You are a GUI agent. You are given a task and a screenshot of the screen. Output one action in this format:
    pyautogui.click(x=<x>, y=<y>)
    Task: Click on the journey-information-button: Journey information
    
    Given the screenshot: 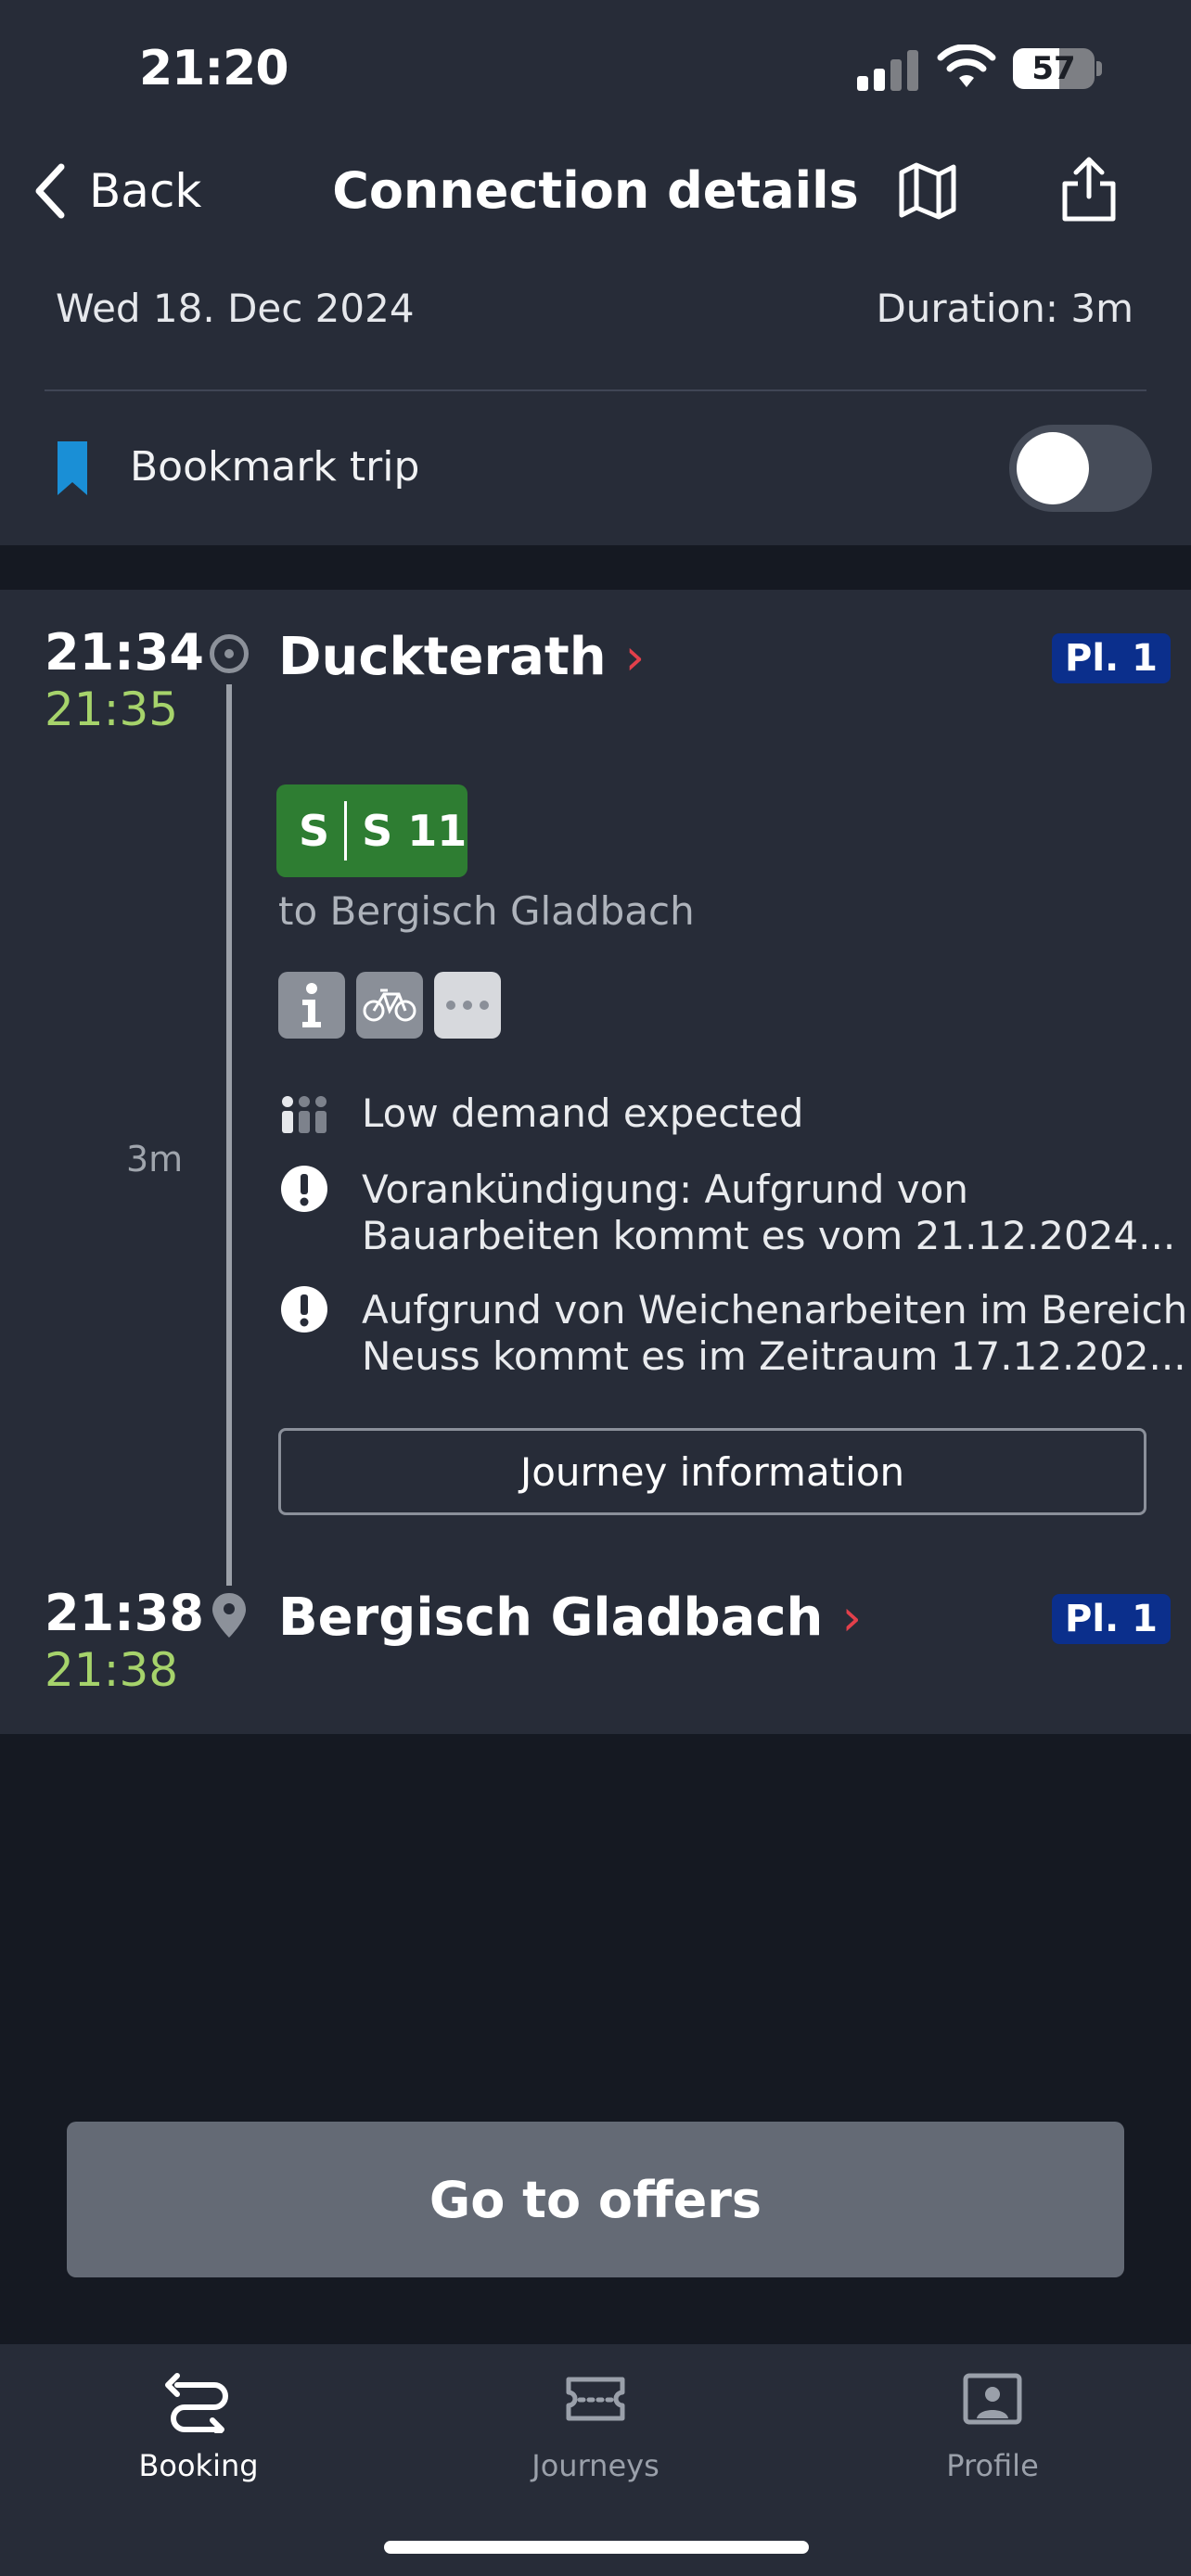 What is the action you would take?
    pyautogui.click(x=712, y=1471)
    